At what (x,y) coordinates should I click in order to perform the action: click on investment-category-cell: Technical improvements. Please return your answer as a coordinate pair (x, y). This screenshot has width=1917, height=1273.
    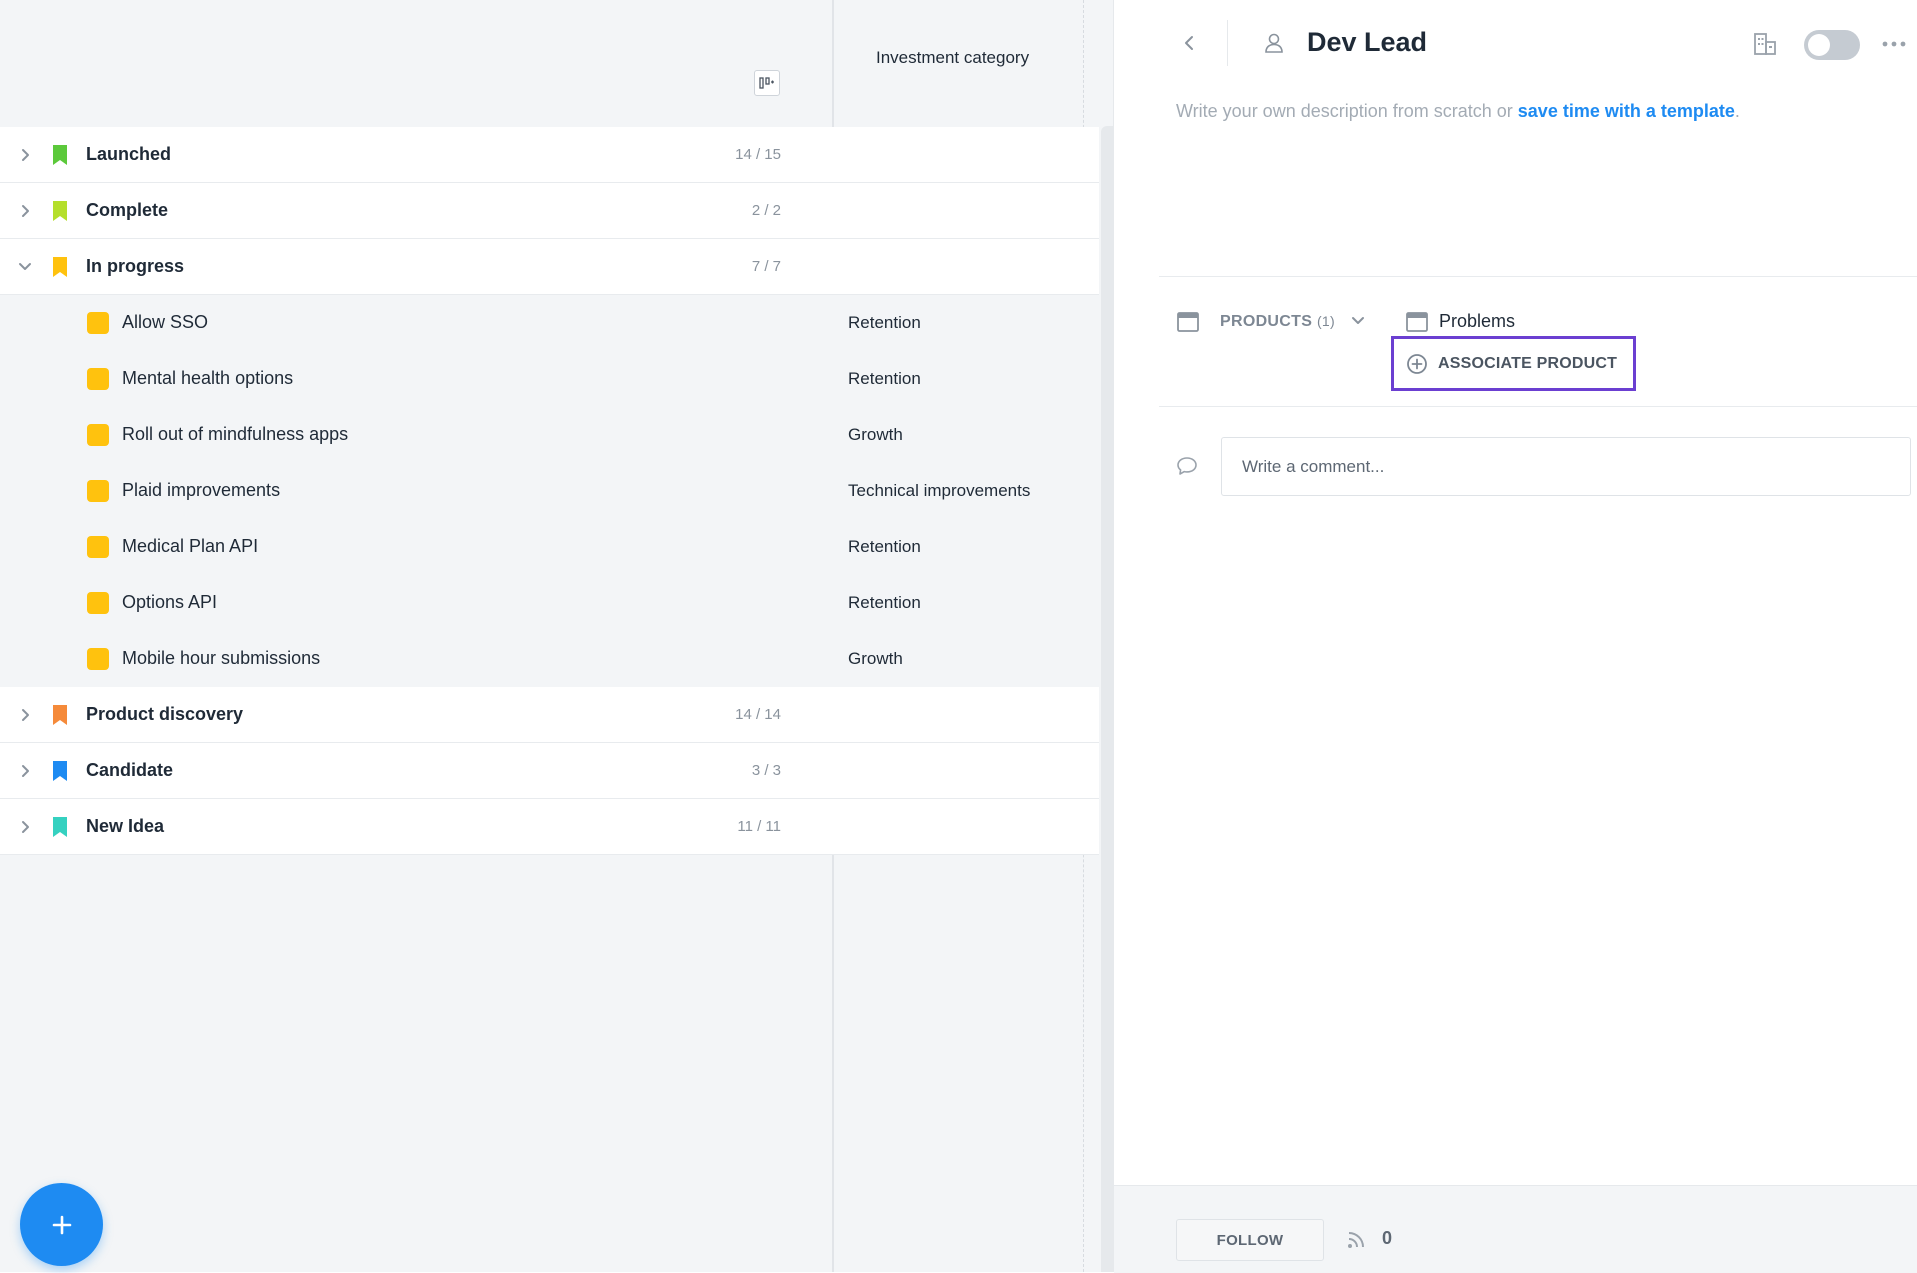
    Looking at the image, I should click on (958, 491).